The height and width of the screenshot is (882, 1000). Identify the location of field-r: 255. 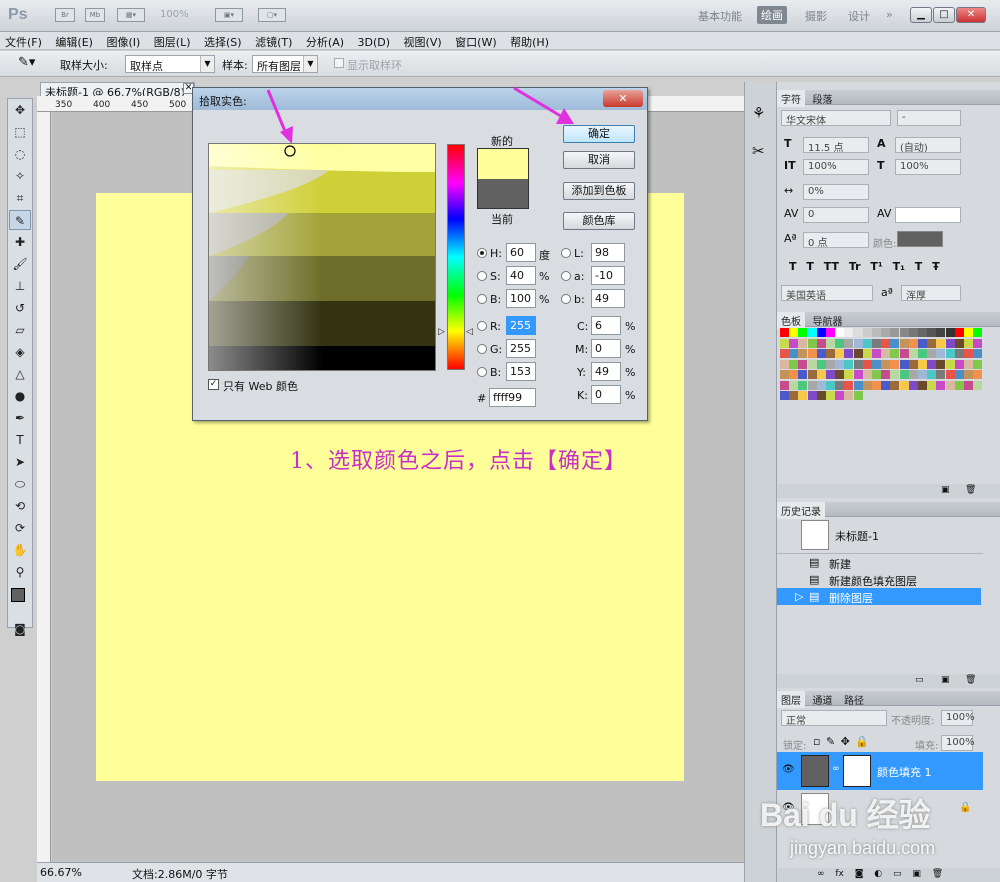
(521, 325).